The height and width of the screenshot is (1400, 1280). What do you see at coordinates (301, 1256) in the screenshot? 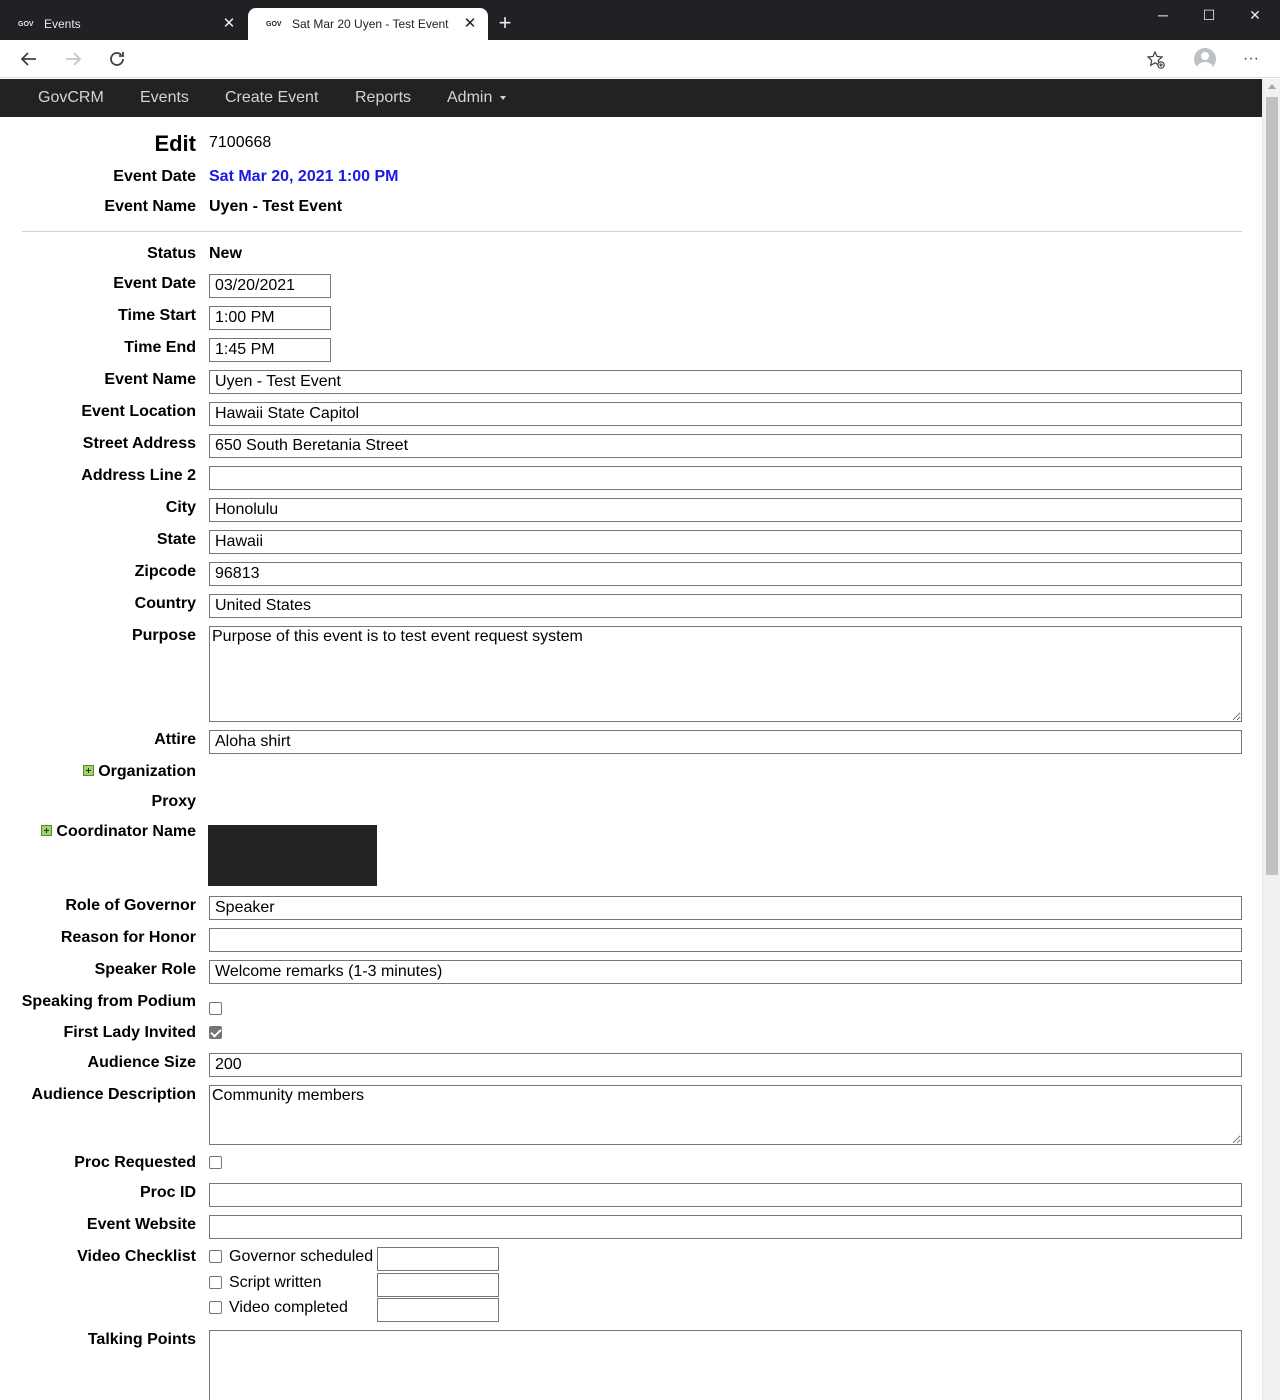
I see `governor-scheduled-label: Governor scheduled` at bounding box center [301, 1256].